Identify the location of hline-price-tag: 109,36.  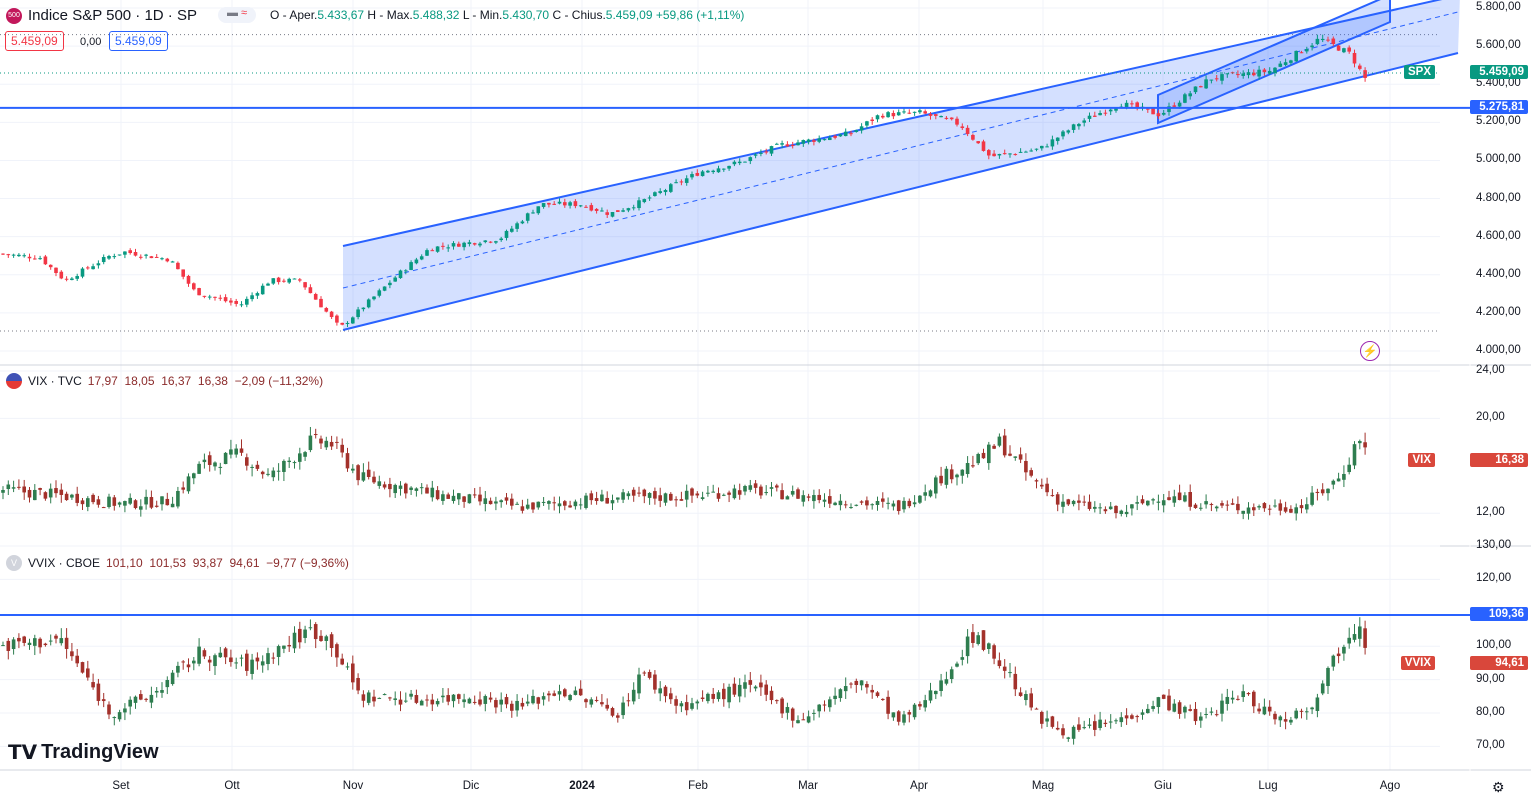
(1499, 613).